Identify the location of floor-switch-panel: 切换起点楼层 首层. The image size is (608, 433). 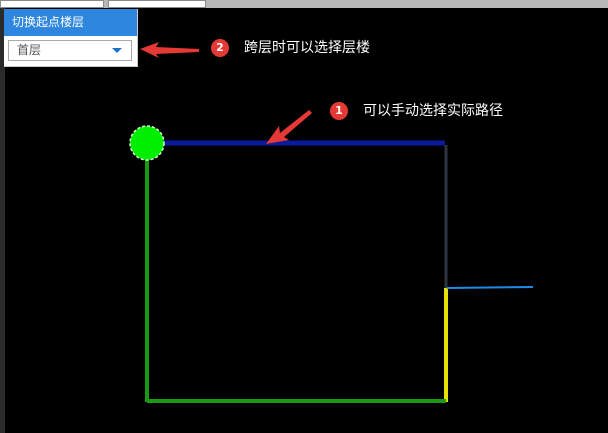
(71, 38).